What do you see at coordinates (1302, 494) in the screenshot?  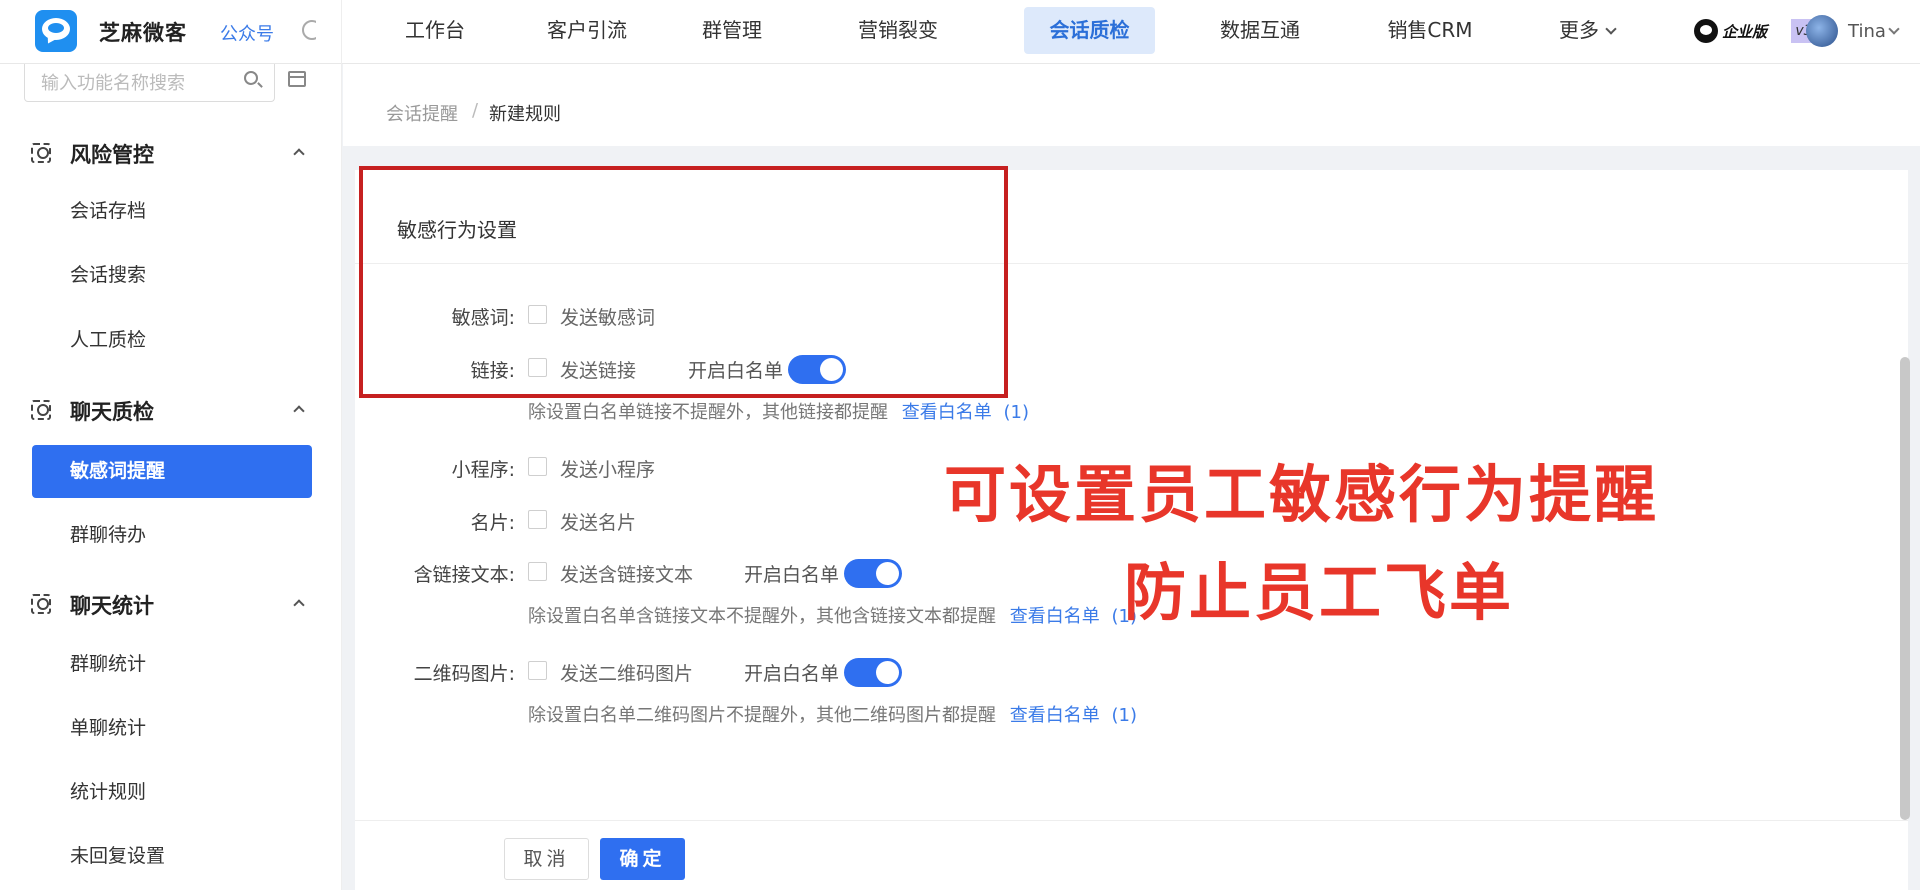 I see `annotation-line-1: 可设置员工敏感行为提醒` at bounding box center [1302, 494].